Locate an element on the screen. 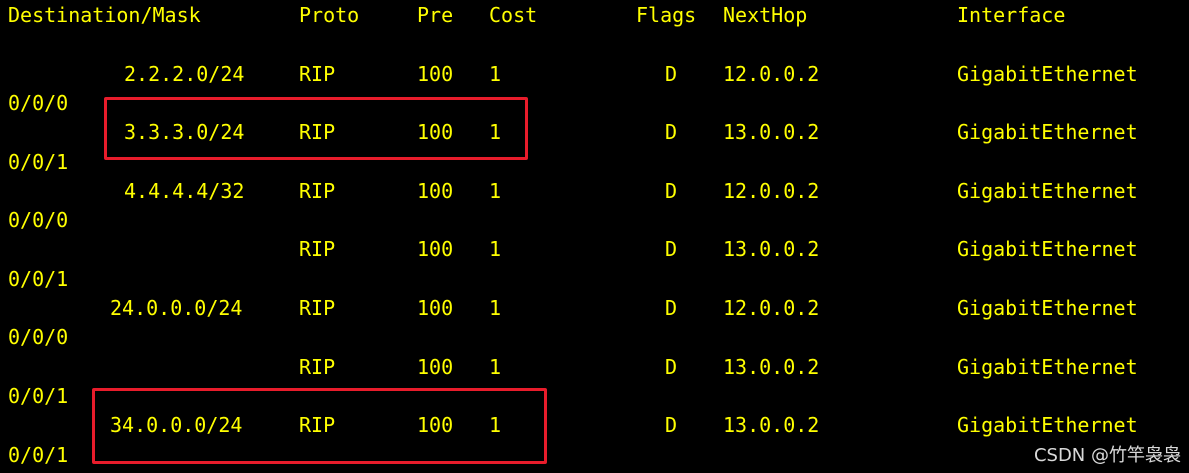 This screenshot has width=1189, height=473. route-destination: 24.0.0.0/24 is located at coordinates (176, 308).